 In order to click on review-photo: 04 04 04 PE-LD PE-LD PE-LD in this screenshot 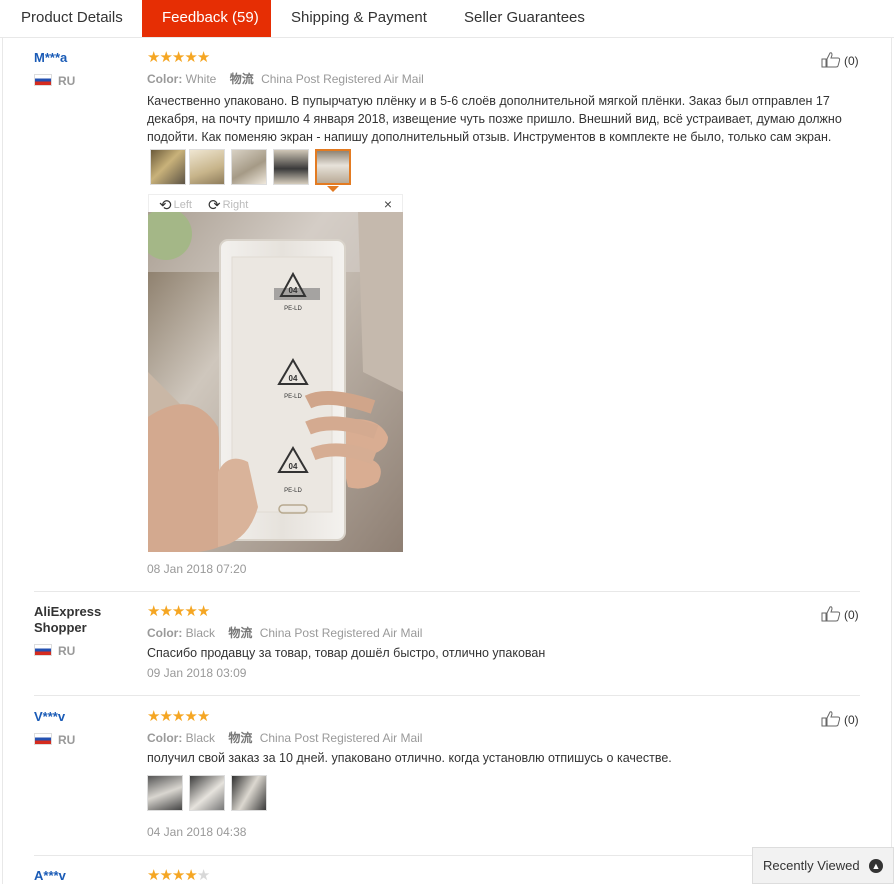, I will do `click(275, 382)`.